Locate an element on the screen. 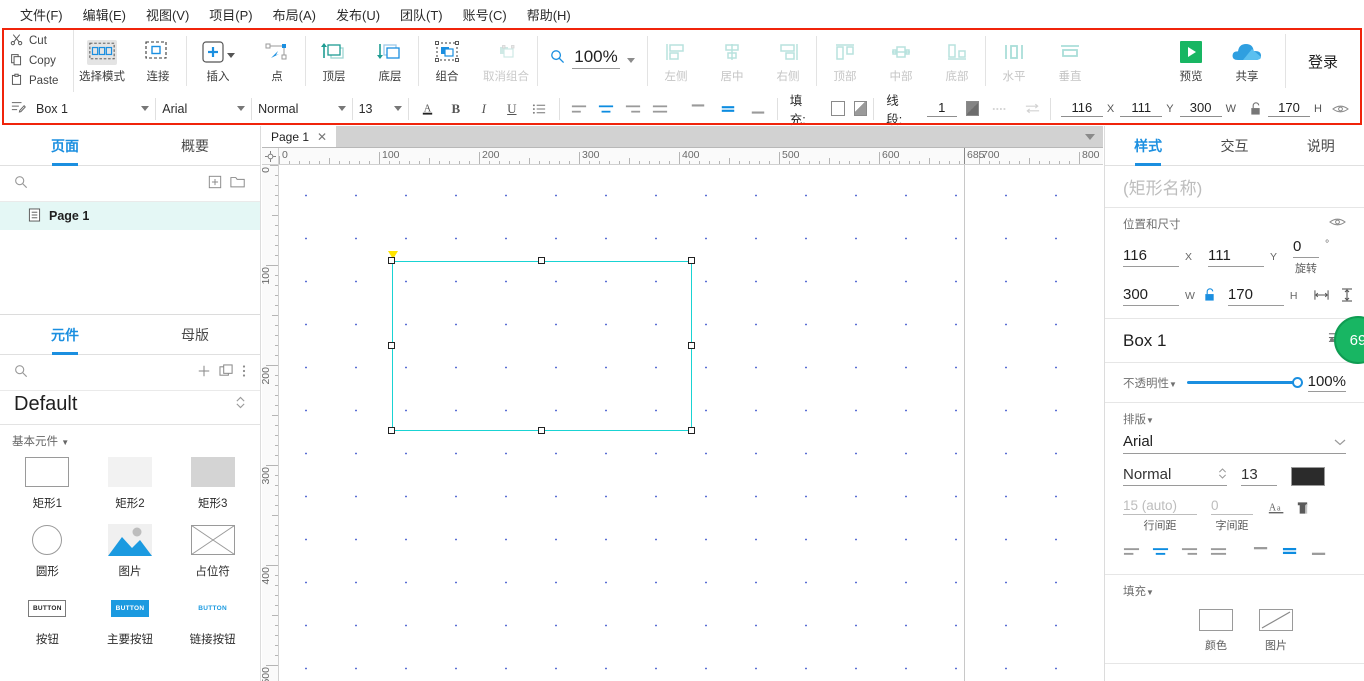 This screenshot has height=681, width=1364. tab-interactions: 交互 is located at coordinates (1234, 145).